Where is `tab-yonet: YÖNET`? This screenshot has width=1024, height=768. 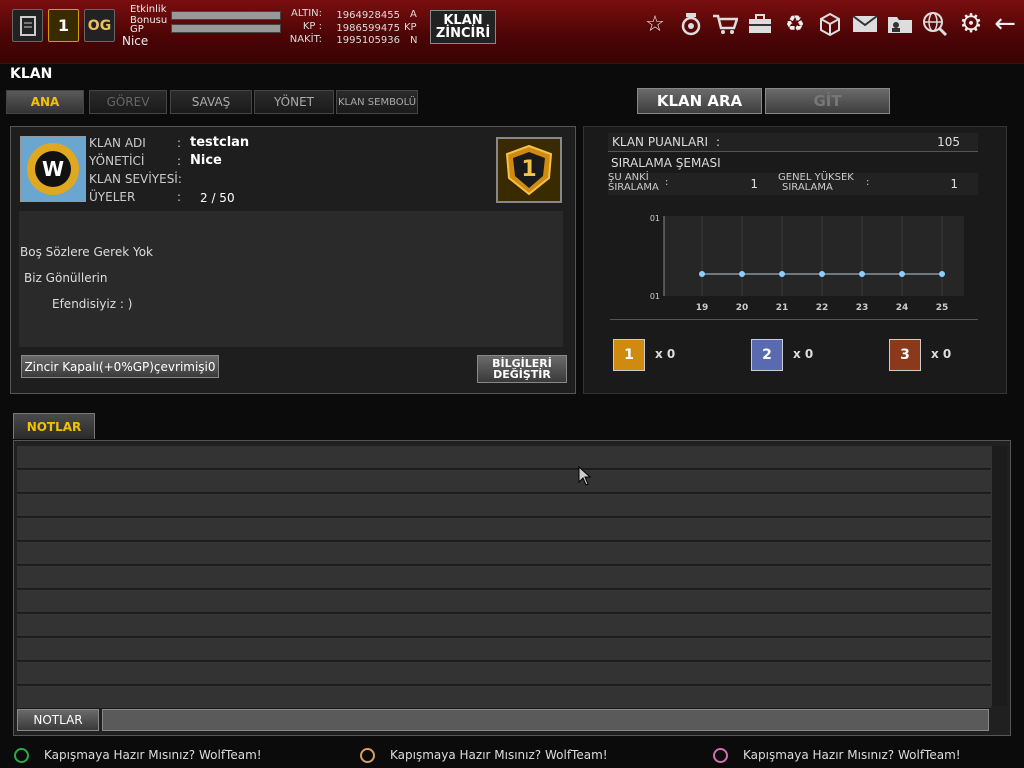 tab-yonet: YÖNET is located at coordinates (294, 102).